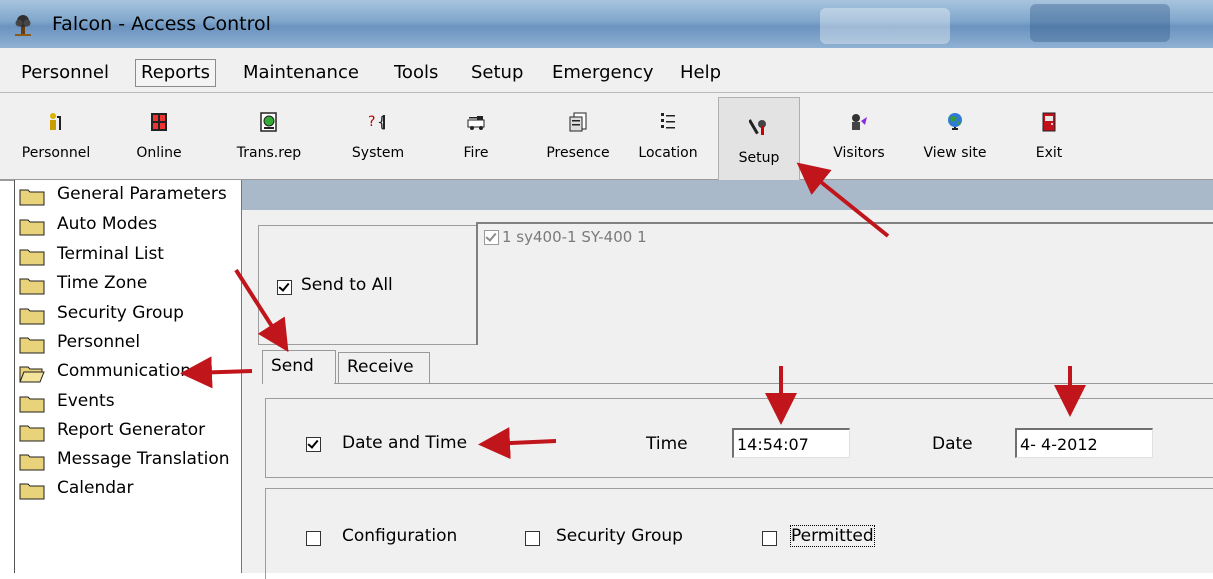 This screenshot has width=1213, height=579. I want to click on security-group-label: Security Group, so click(619, 536).